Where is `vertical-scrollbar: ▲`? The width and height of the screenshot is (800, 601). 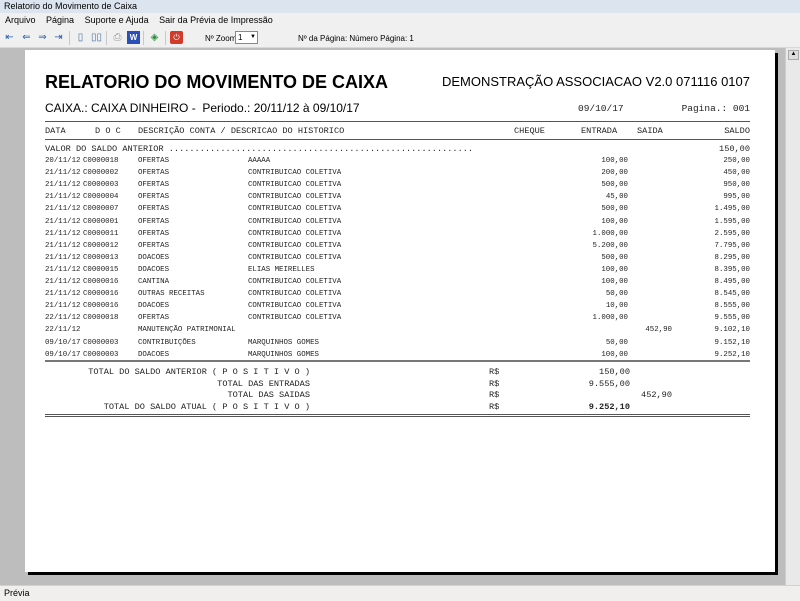
vertical-scrollbar: ▲ is located at coordinates (792, 316).